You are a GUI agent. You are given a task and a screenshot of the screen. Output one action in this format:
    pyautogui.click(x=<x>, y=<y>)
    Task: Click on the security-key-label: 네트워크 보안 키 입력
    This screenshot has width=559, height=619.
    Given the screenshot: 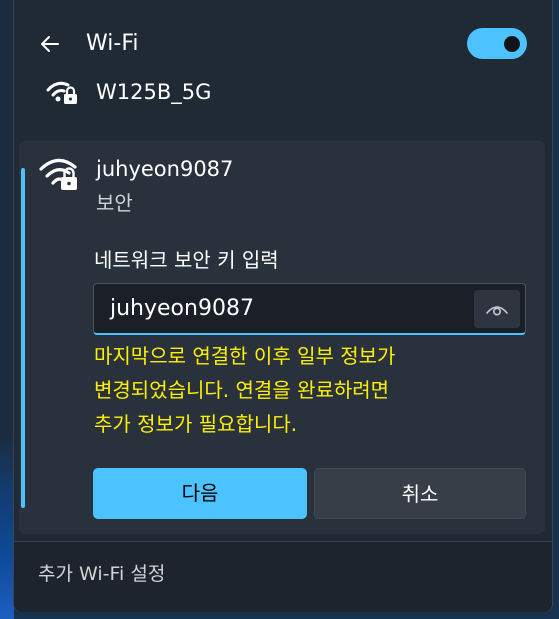 What is the action you would take?
    pyautogui.click(x=186, y=260)
    